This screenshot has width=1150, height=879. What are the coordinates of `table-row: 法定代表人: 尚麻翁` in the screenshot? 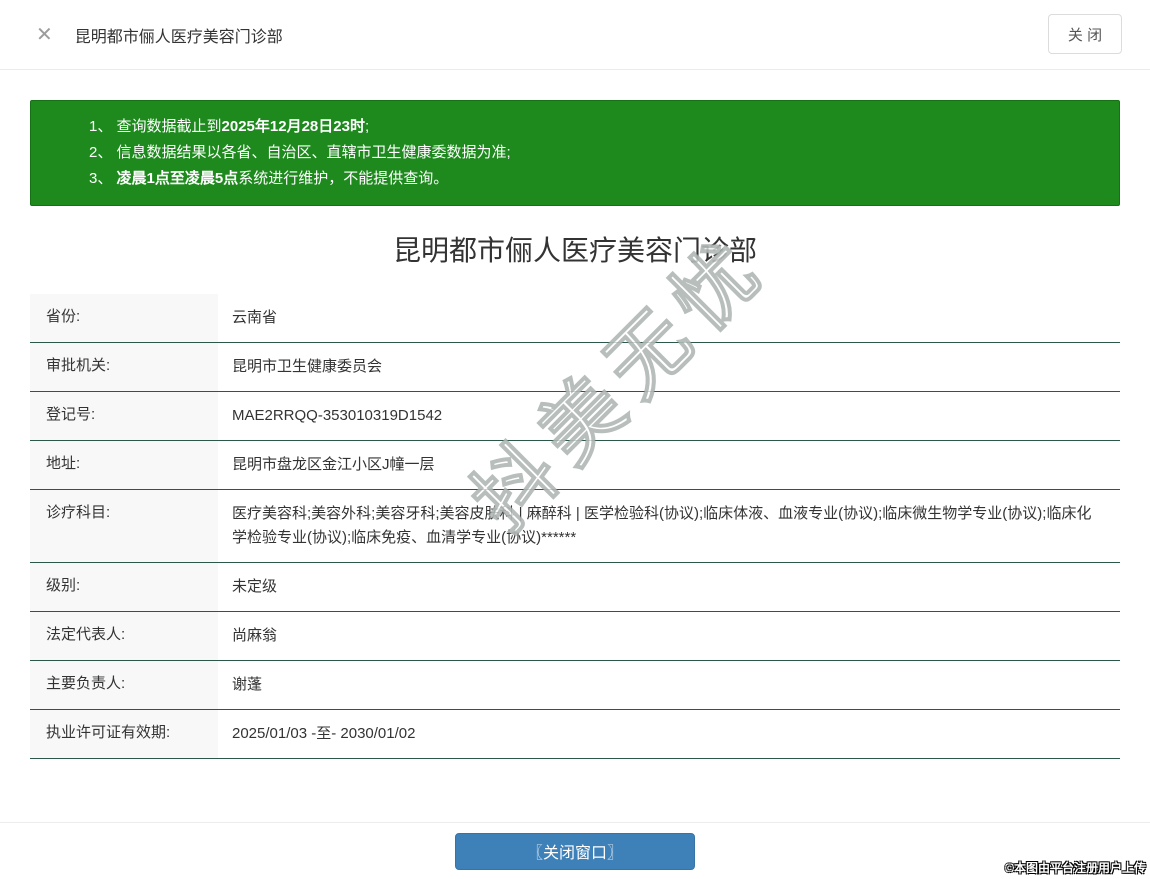 It's located at (575, 636).